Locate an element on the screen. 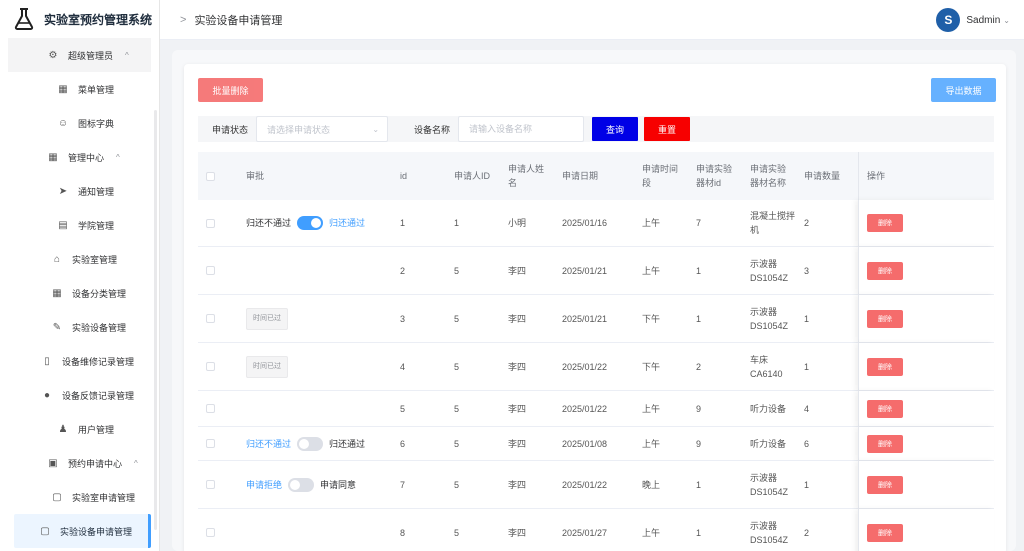  sidebar-item-label: 设备分类管理 is located at coordinates (99, 293).